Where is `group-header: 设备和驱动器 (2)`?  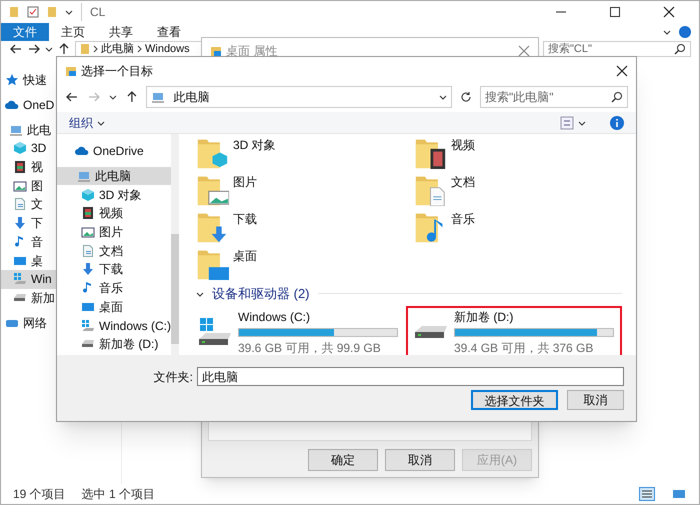
group-header: 设备和驱动器 (2) is located at coordinates (261, 294).